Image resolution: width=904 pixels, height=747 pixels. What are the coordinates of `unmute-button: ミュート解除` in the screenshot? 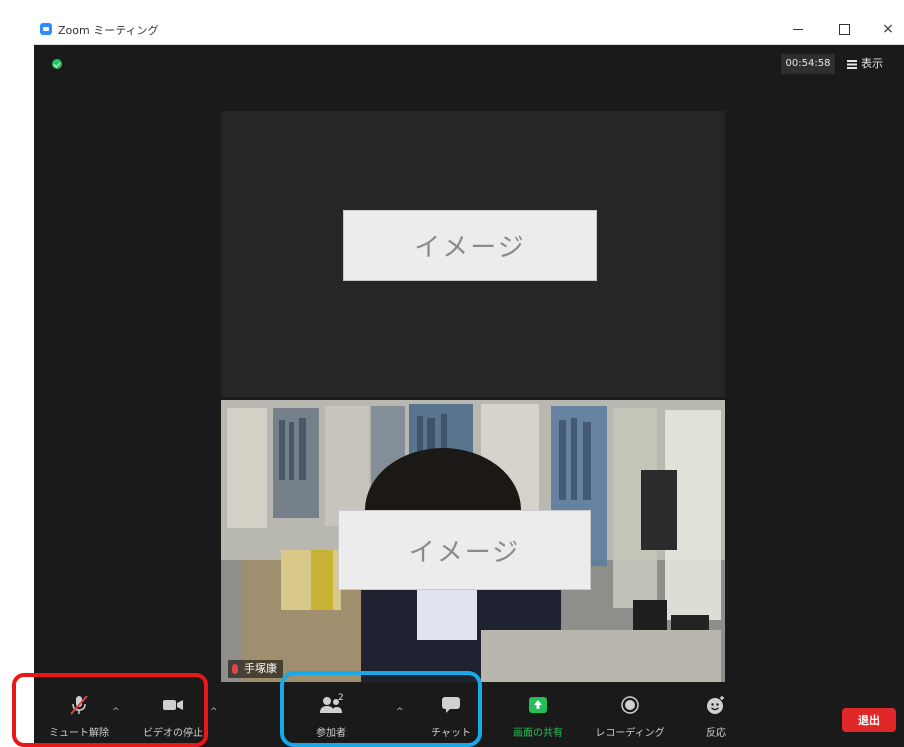 It's located at (79, 718).